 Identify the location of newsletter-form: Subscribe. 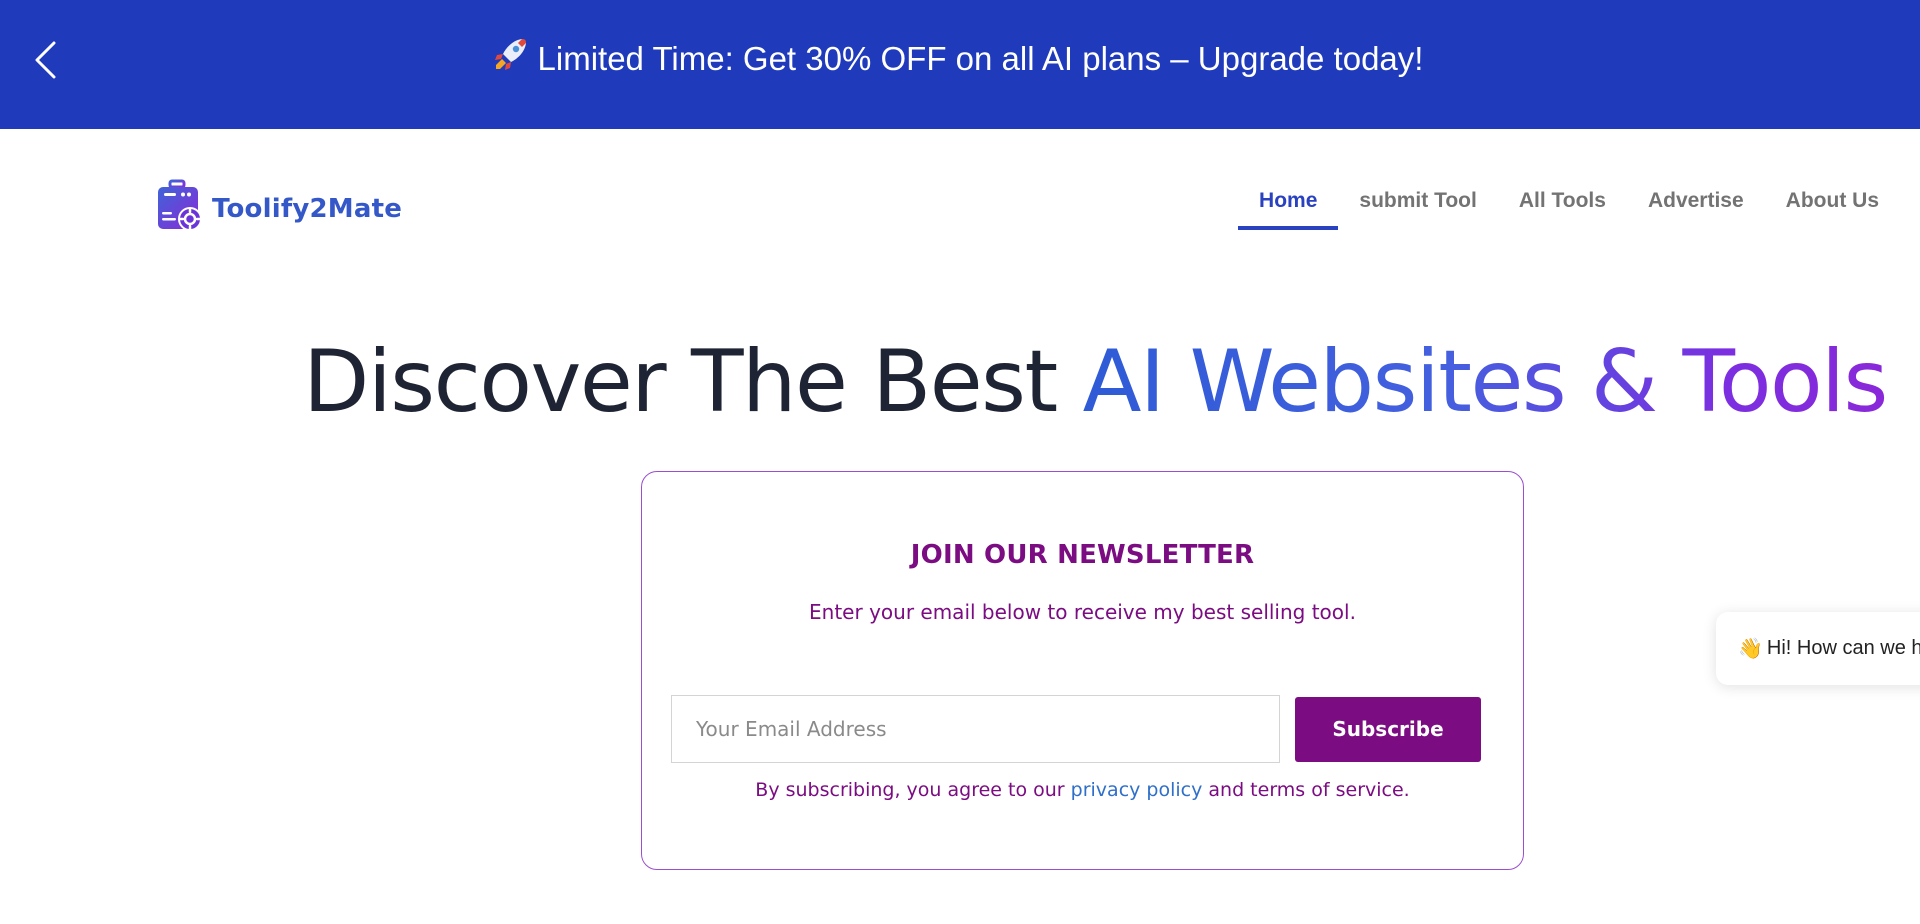
(1076, 729).